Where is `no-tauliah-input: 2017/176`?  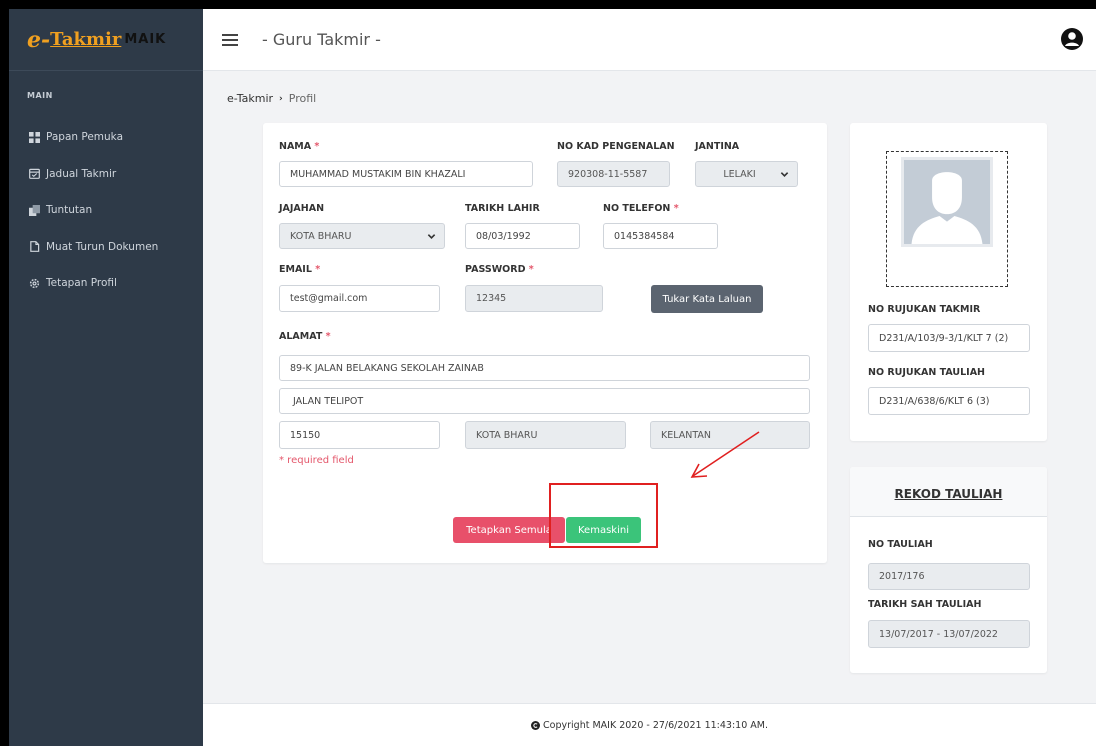 no-tauliah-input: 2017/176 is located at coordinates (949, 576).